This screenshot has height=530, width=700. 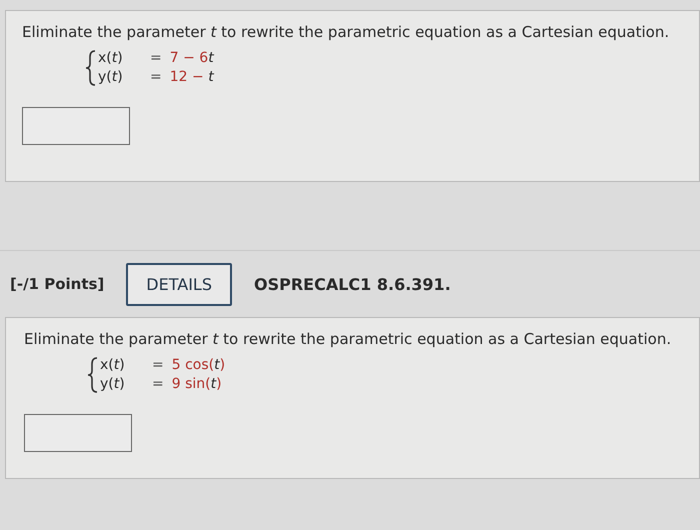 I want to click on equation-rhs: 5 cos(t), so click(x=199, y=365).